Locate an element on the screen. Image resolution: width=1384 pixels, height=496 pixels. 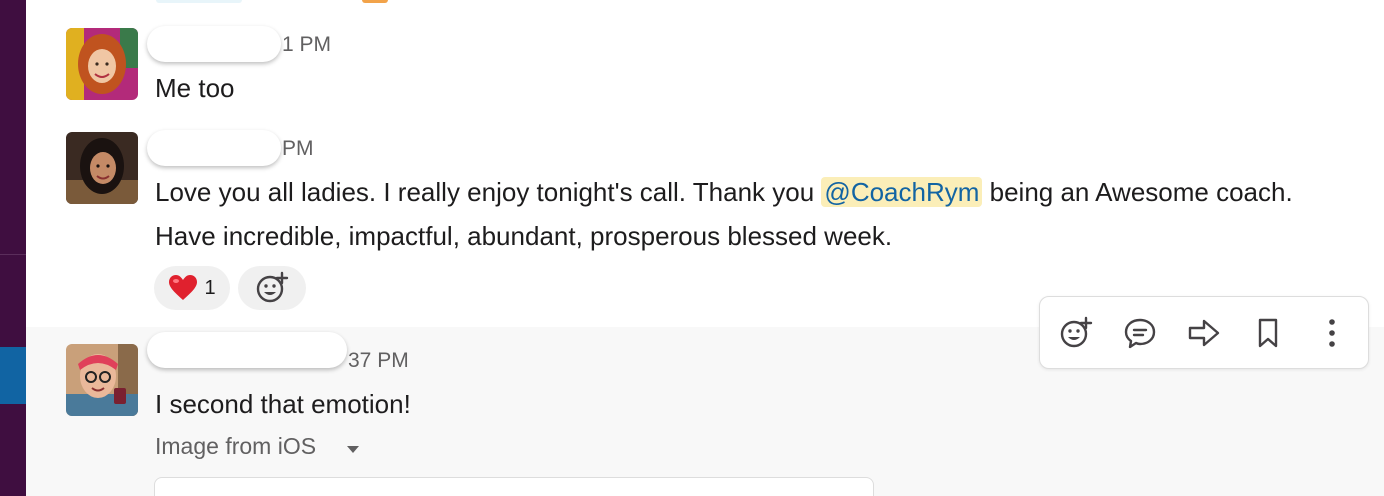
more-actions-button is located at coordinates (1332, 333).